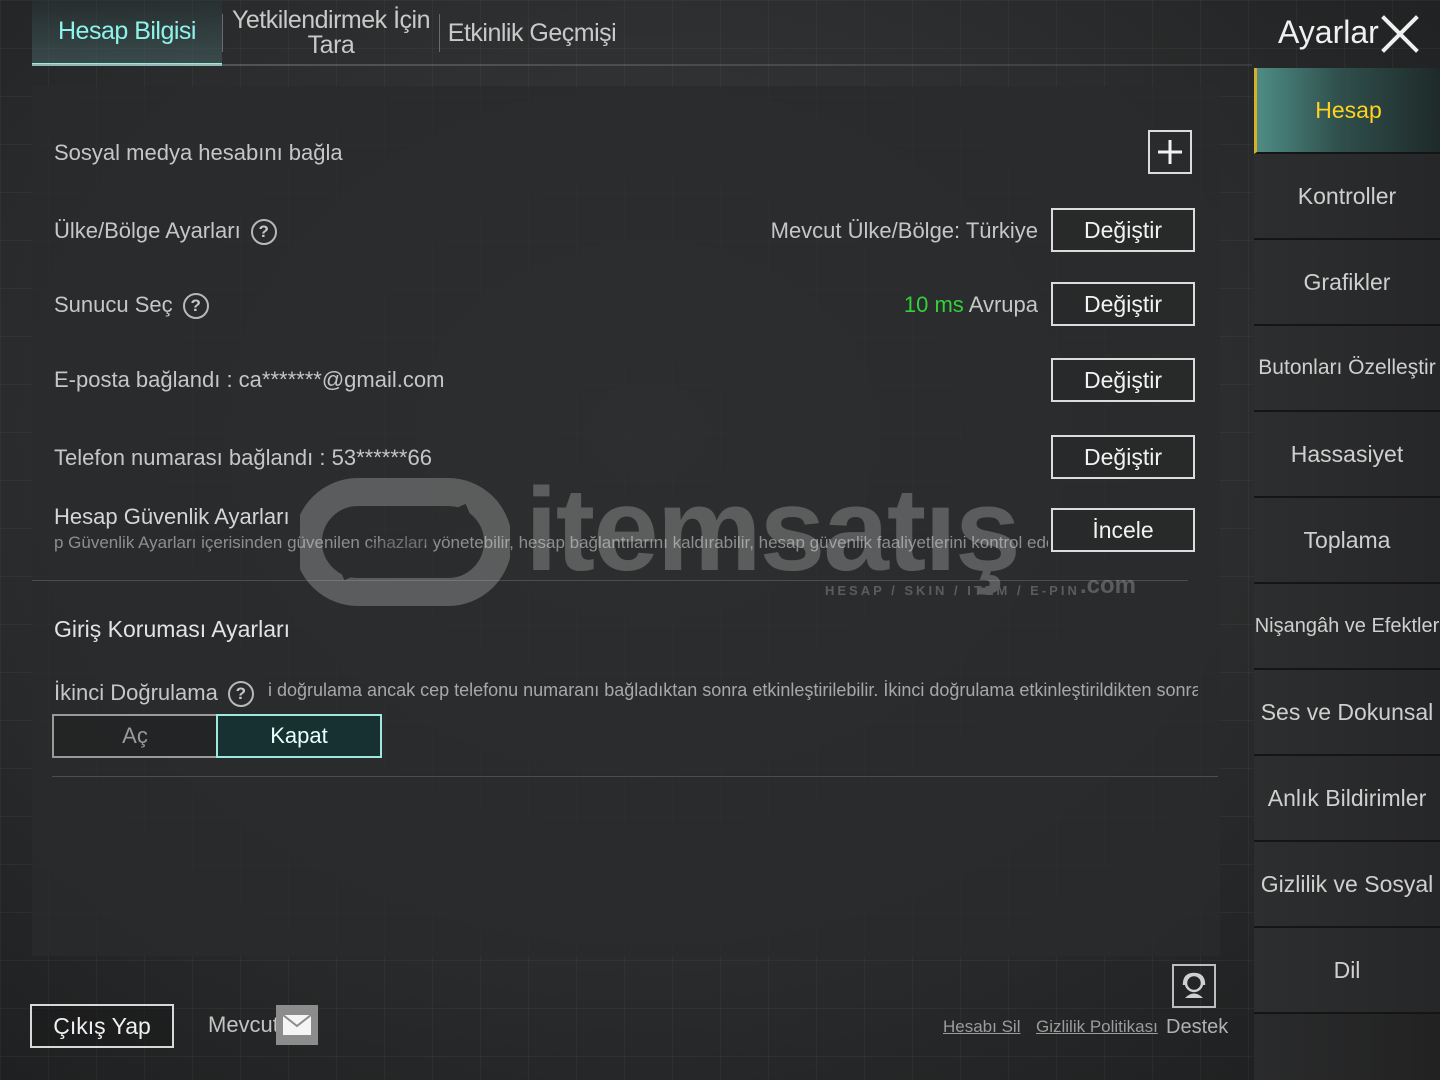 The width and height of the screenshot is (1440, 1080). What do you see at coordinates (1347, 541) in the screenshot?
I see `sidebar-item-pickup: Toplama` at bounding box center [1347, 541].